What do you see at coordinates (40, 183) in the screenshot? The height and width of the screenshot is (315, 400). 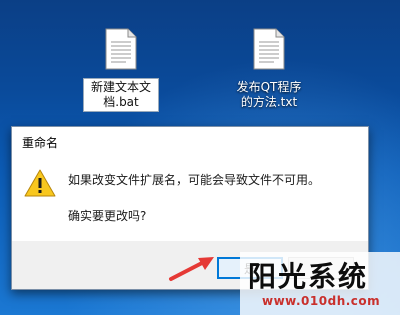 I see `warning-icon` at bounding box center [40, 183].